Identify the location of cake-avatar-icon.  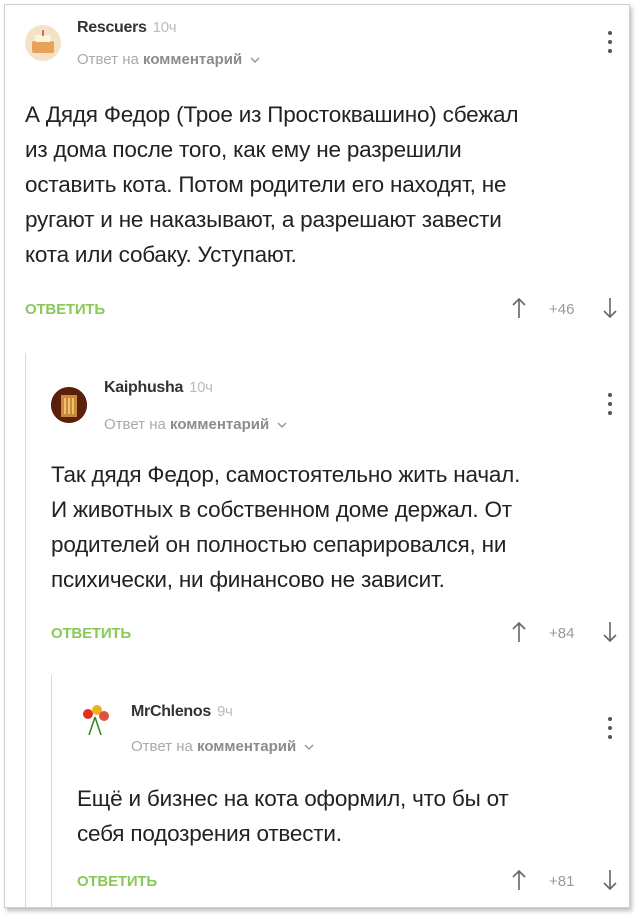
(43, 41).